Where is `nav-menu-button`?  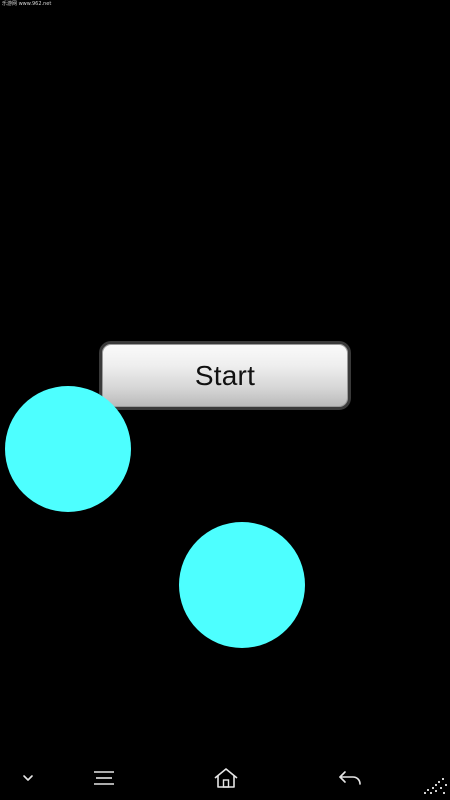
nav-menu-button is located at coordinates (104, 778).